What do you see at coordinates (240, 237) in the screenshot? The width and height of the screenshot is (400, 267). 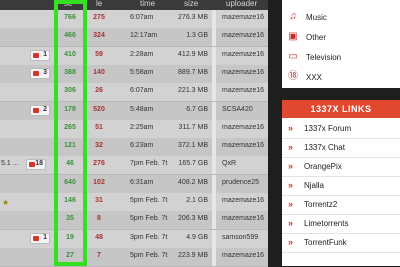 I see `uploader-link: samson599` at bounding box center [240, 237].